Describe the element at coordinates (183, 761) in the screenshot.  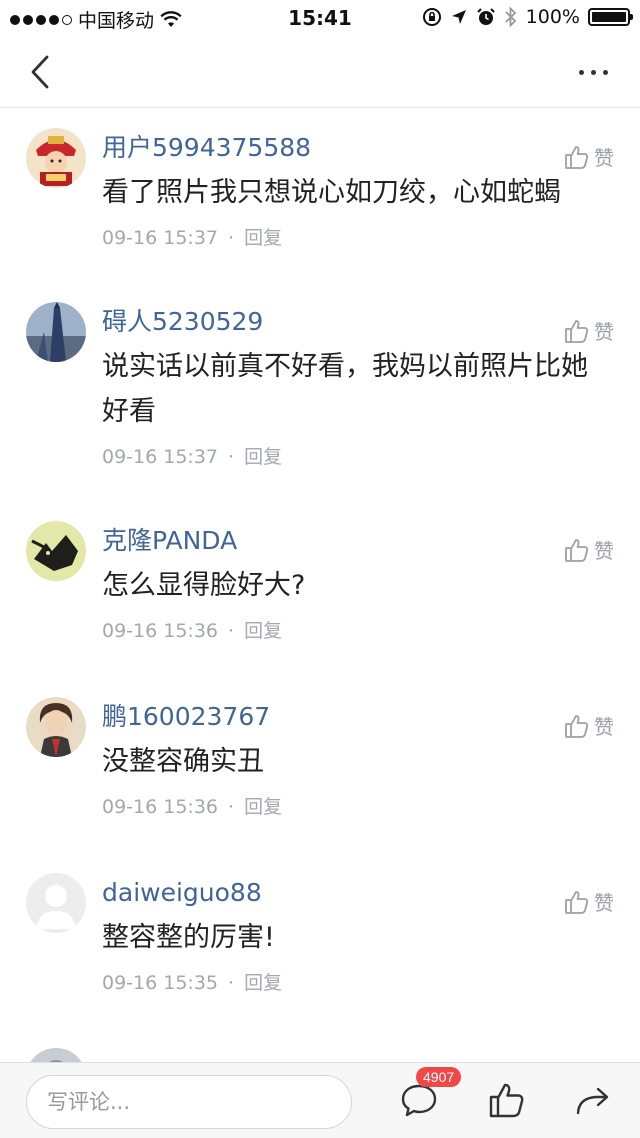
I see `comment-text: 没整容确实丑` at that location.